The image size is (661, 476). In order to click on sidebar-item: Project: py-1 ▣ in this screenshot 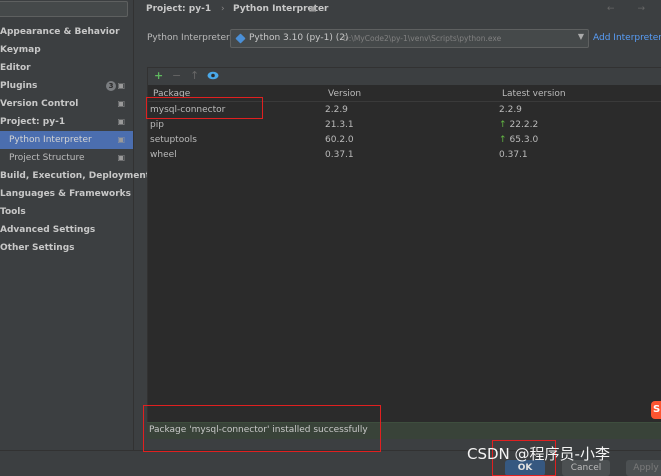, I will do `click(66, 122)`.